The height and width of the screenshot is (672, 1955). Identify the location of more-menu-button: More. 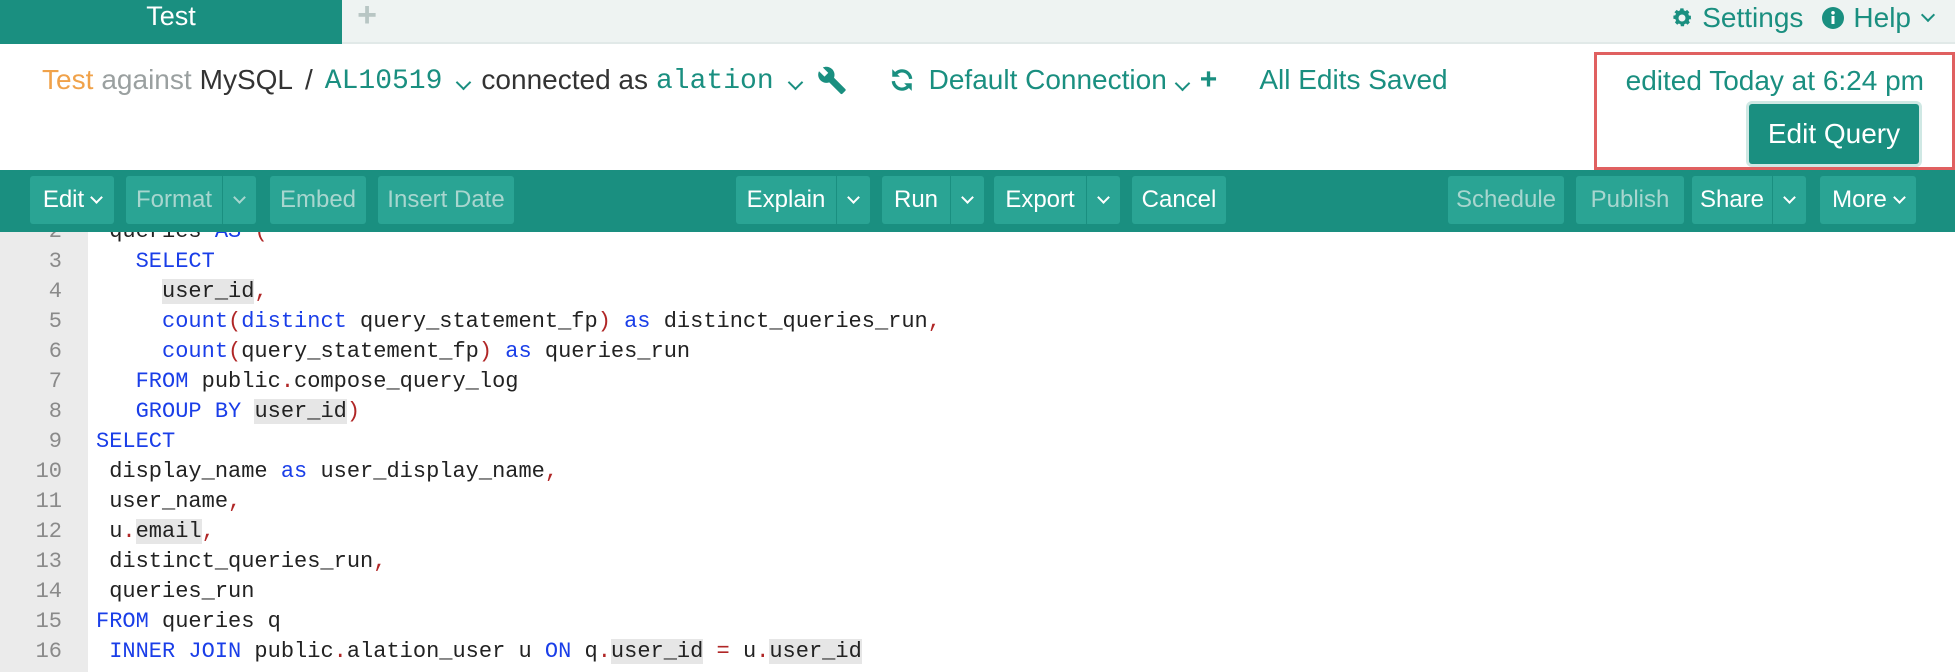
(1868, 200).